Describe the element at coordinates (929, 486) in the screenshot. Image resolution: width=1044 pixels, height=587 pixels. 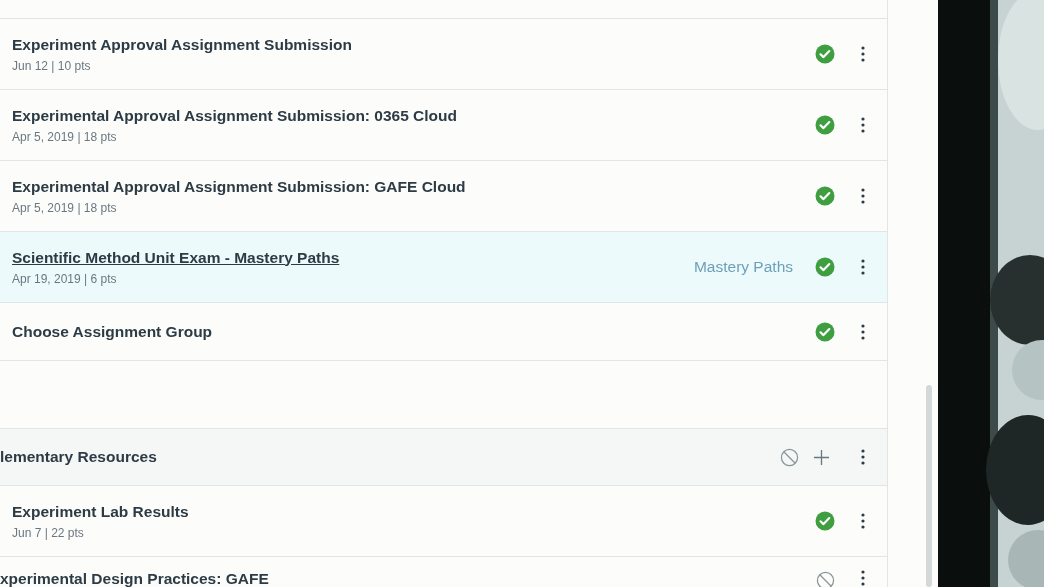
I see `scrollbar` at that location.